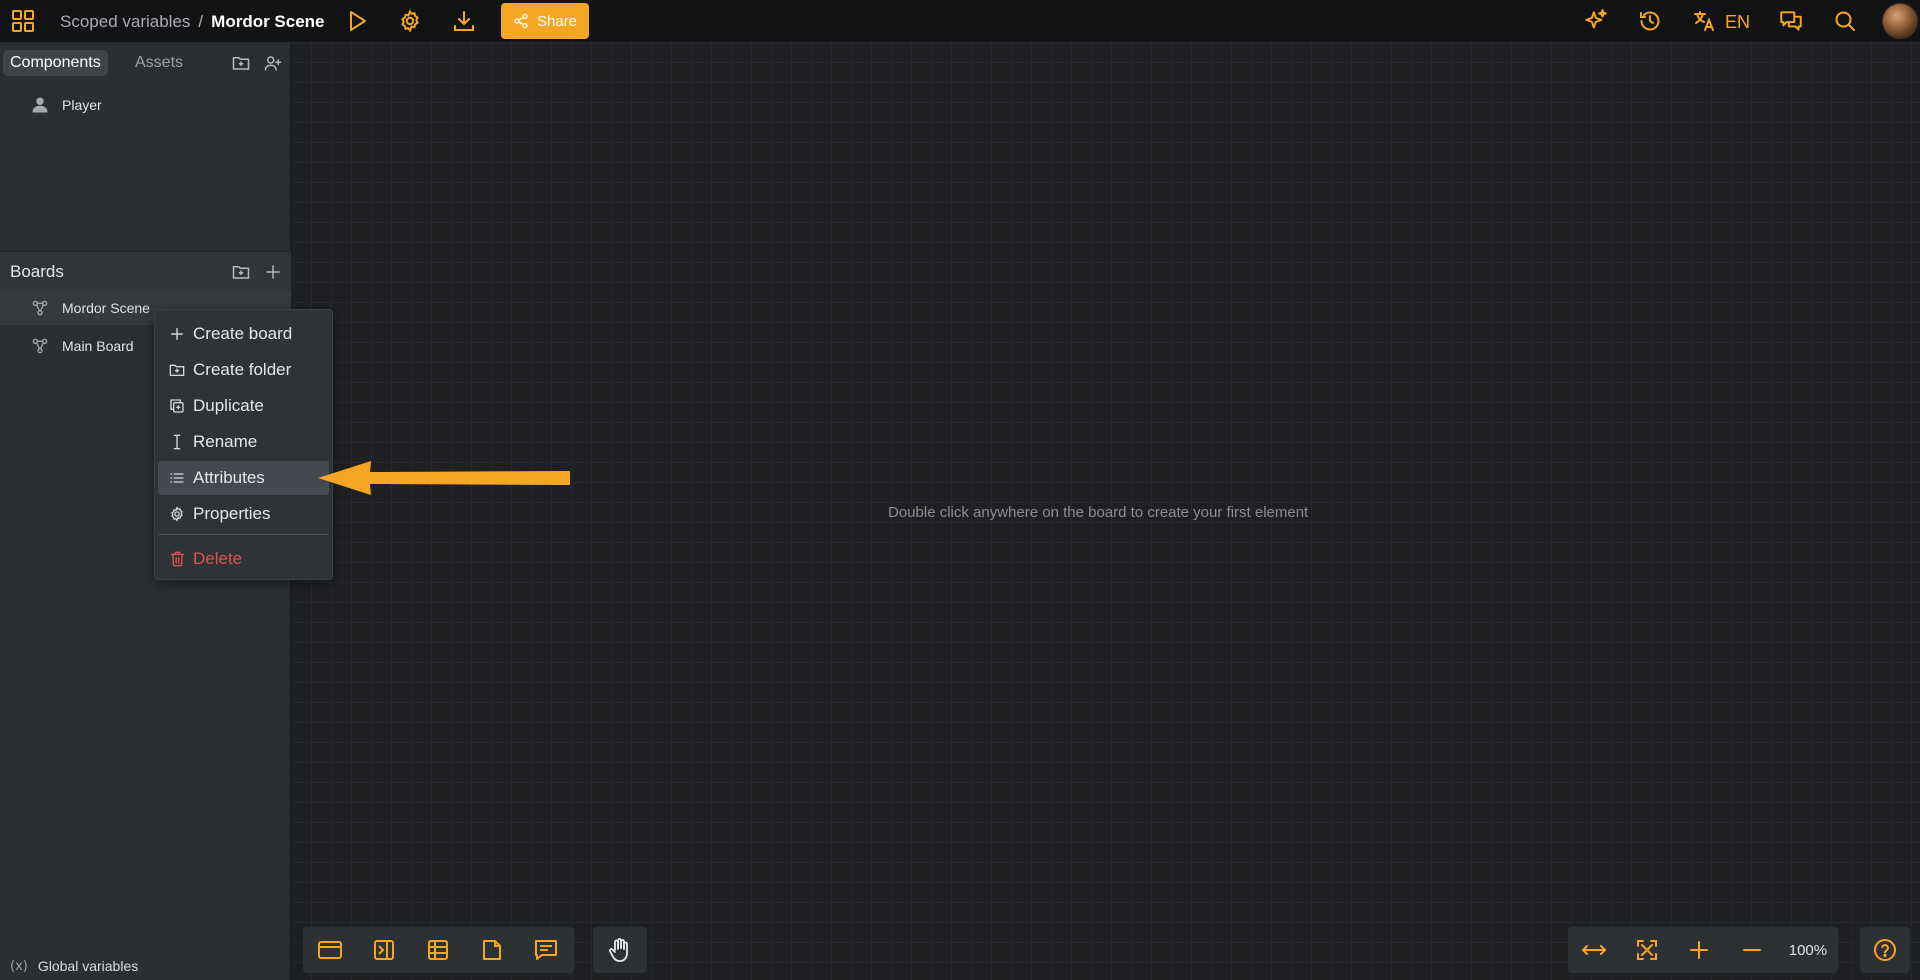 Image resolution: width=1920 pixels, height=980 pixels. I want to click on menu-item-create-folder: Create folder, so click(243, 370).